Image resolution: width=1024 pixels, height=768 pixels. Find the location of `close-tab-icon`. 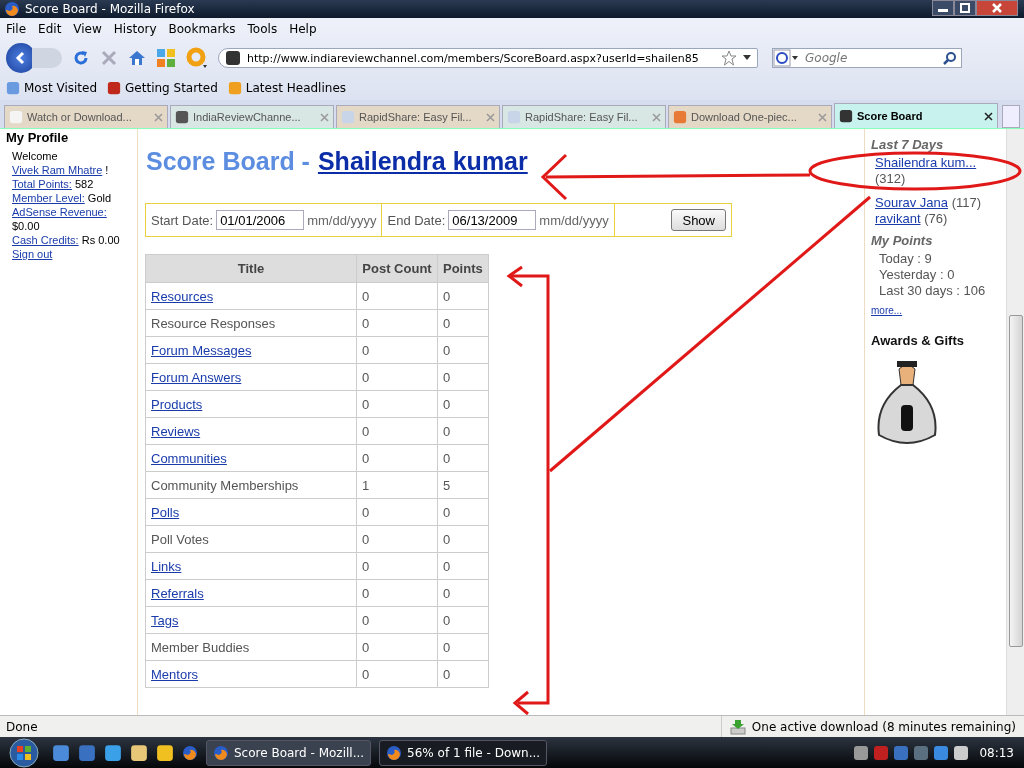

close-tab-icon is located at coordinates (988, 116).